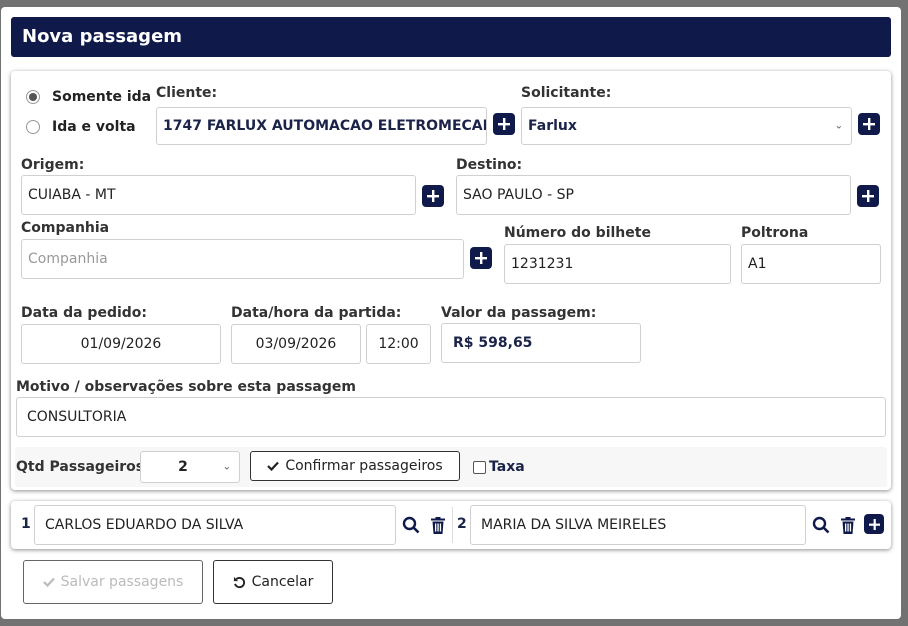  What do you see at coordinates (489, 165) in the screenshot?
I see `destino-label: Destino:` at bounding box center [489, 165].